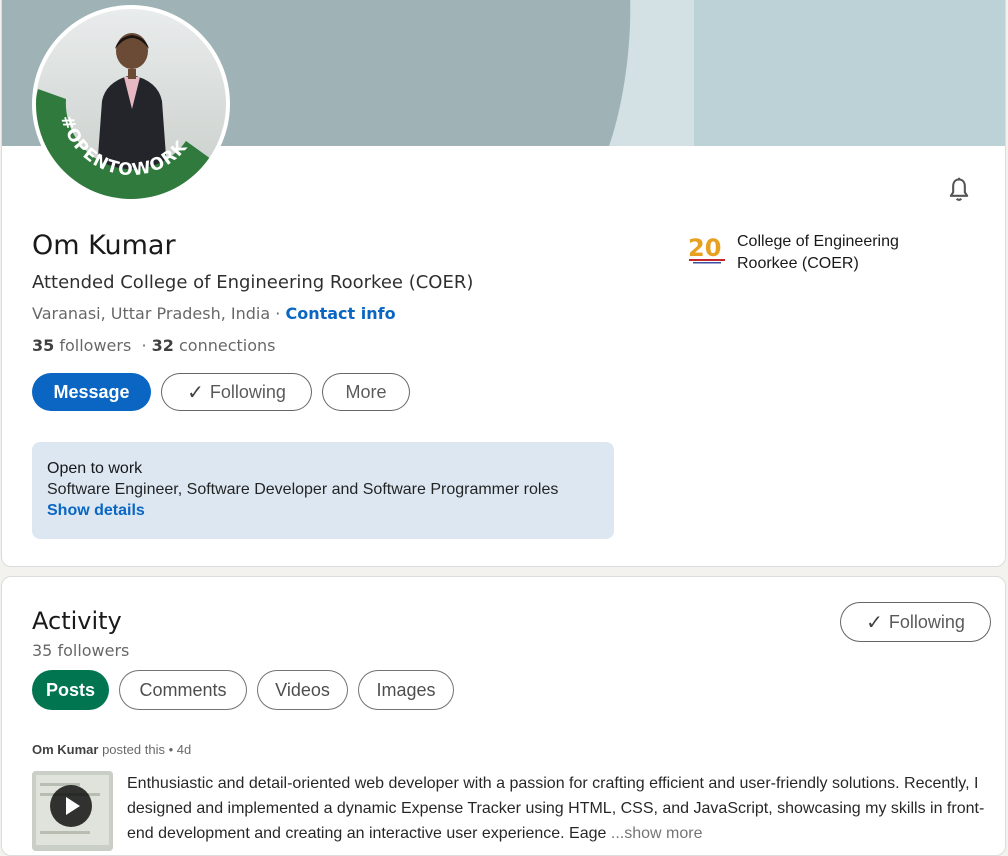 The width and height of the screenshot is (1008, 856). What do you see at coordinates (162, 345) in the screenshot?
I see `connections-count: 32` at bounding box center [162, 345].